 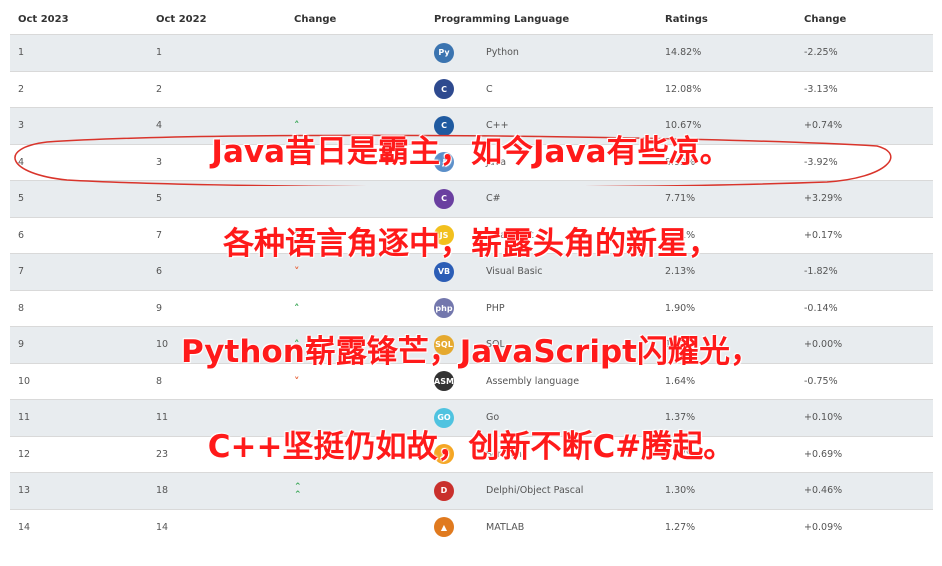 I want to click on language-name: Delphi/Object Pascal, so click(x=535, y=491).